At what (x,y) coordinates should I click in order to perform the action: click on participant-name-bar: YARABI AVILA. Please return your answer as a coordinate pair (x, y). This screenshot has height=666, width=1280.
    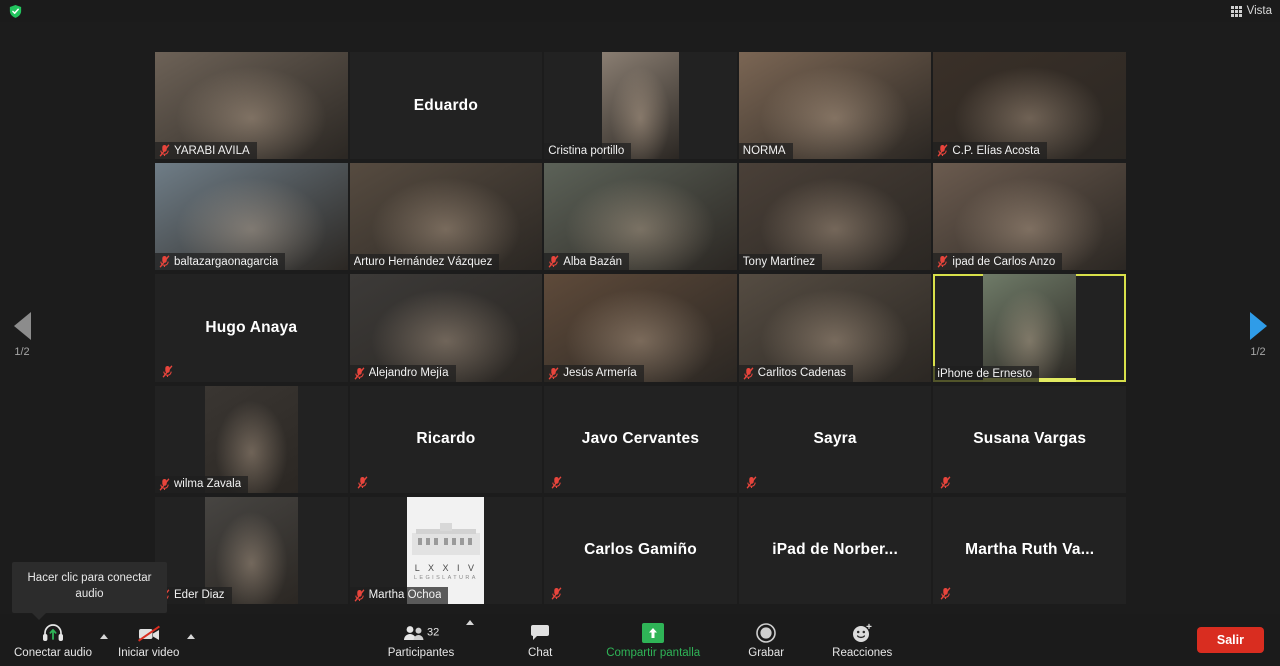
    Looking at the image, I should click on (206, 151).